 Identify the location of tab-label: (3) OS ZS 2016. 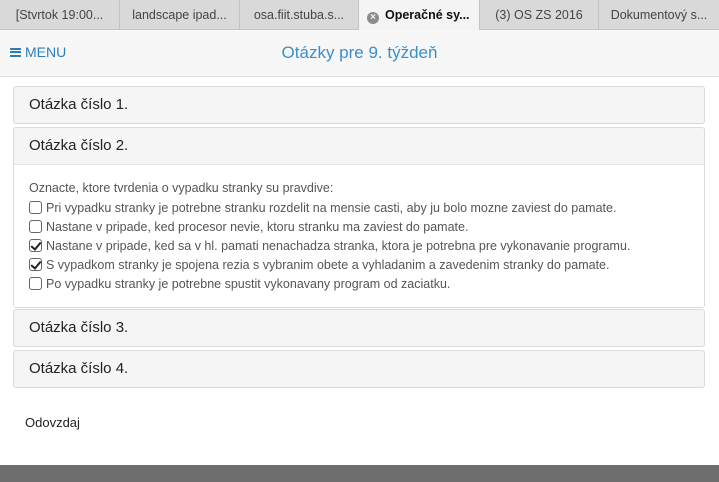
(539, 15).